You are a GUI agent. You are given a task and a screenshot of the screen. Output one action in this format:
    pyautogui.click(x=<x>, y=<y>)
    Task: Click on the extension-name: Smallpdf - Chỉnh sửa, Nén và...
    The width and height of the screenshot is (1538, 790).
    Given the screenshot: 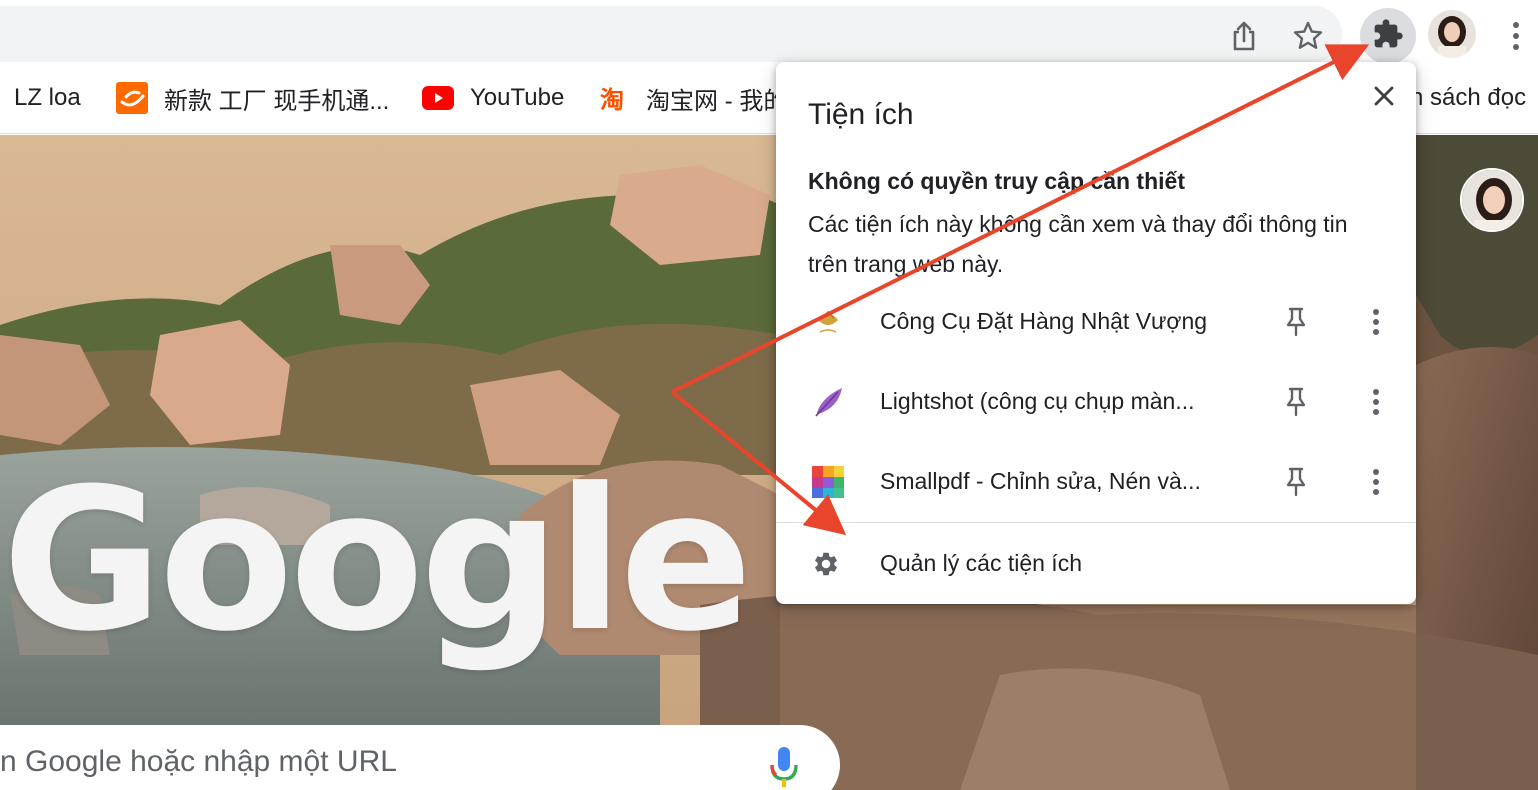 What is the action you would take?
    pyautogui.click(x=1040, y=481)
    